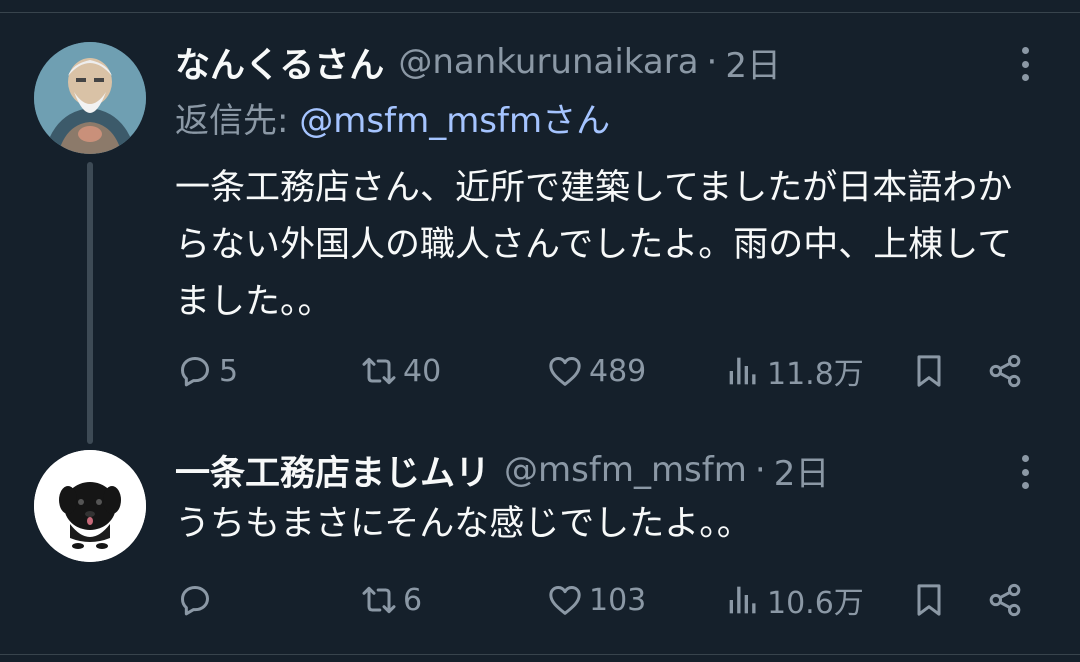  What do you see at coordinates (618, 371) in the screenshot?
I see `like-count: 489` at bounding box center [618, 371].